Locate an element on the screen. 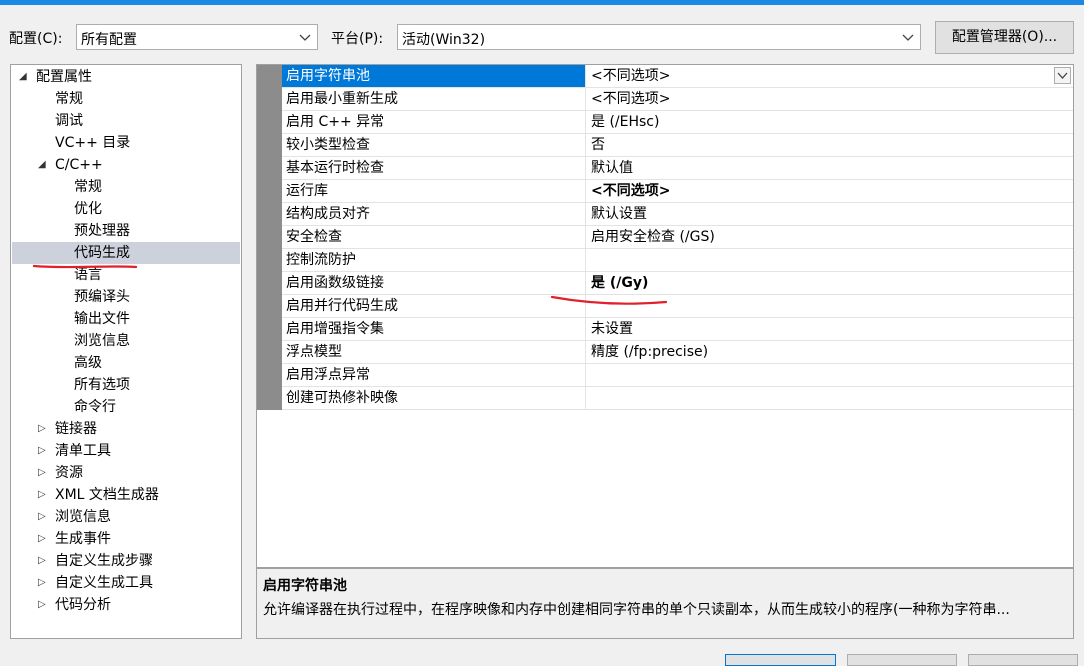 Image resolution: width=1084 pixels, height=666 pixels. property-row: 控制流防护 is located at coordinates (677, 260).